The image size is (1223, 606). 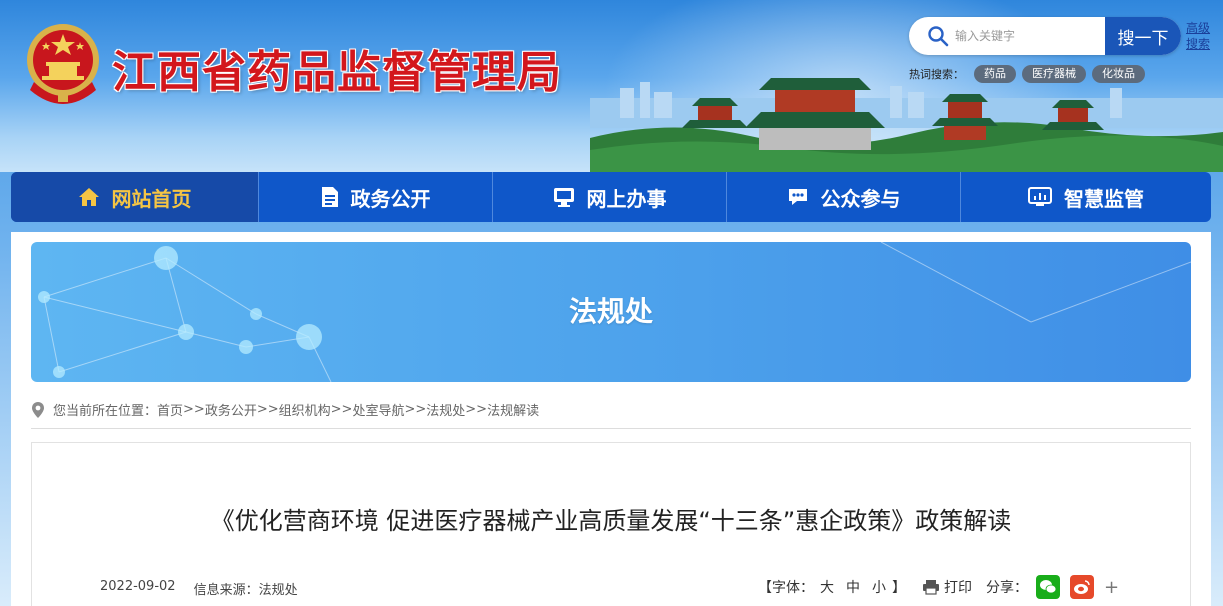 What do you see at coordinates (879, 587) in the screenshot?
I see `font-size-small-button: 小` at bounding box center [879, 587].